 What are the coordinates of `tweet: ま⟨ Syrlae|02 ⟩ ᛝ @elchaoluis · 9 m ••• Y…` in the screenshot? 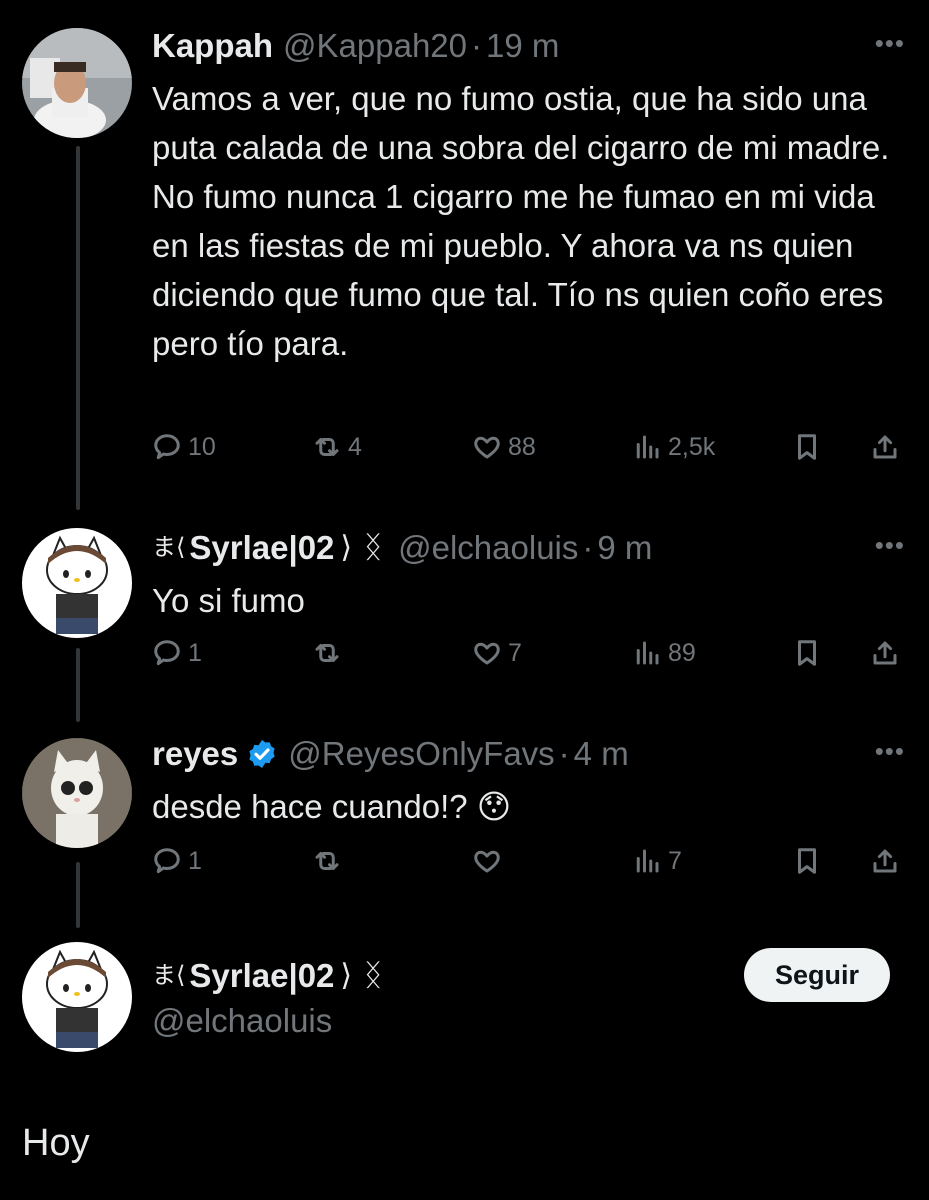 It's located at (540, 575).